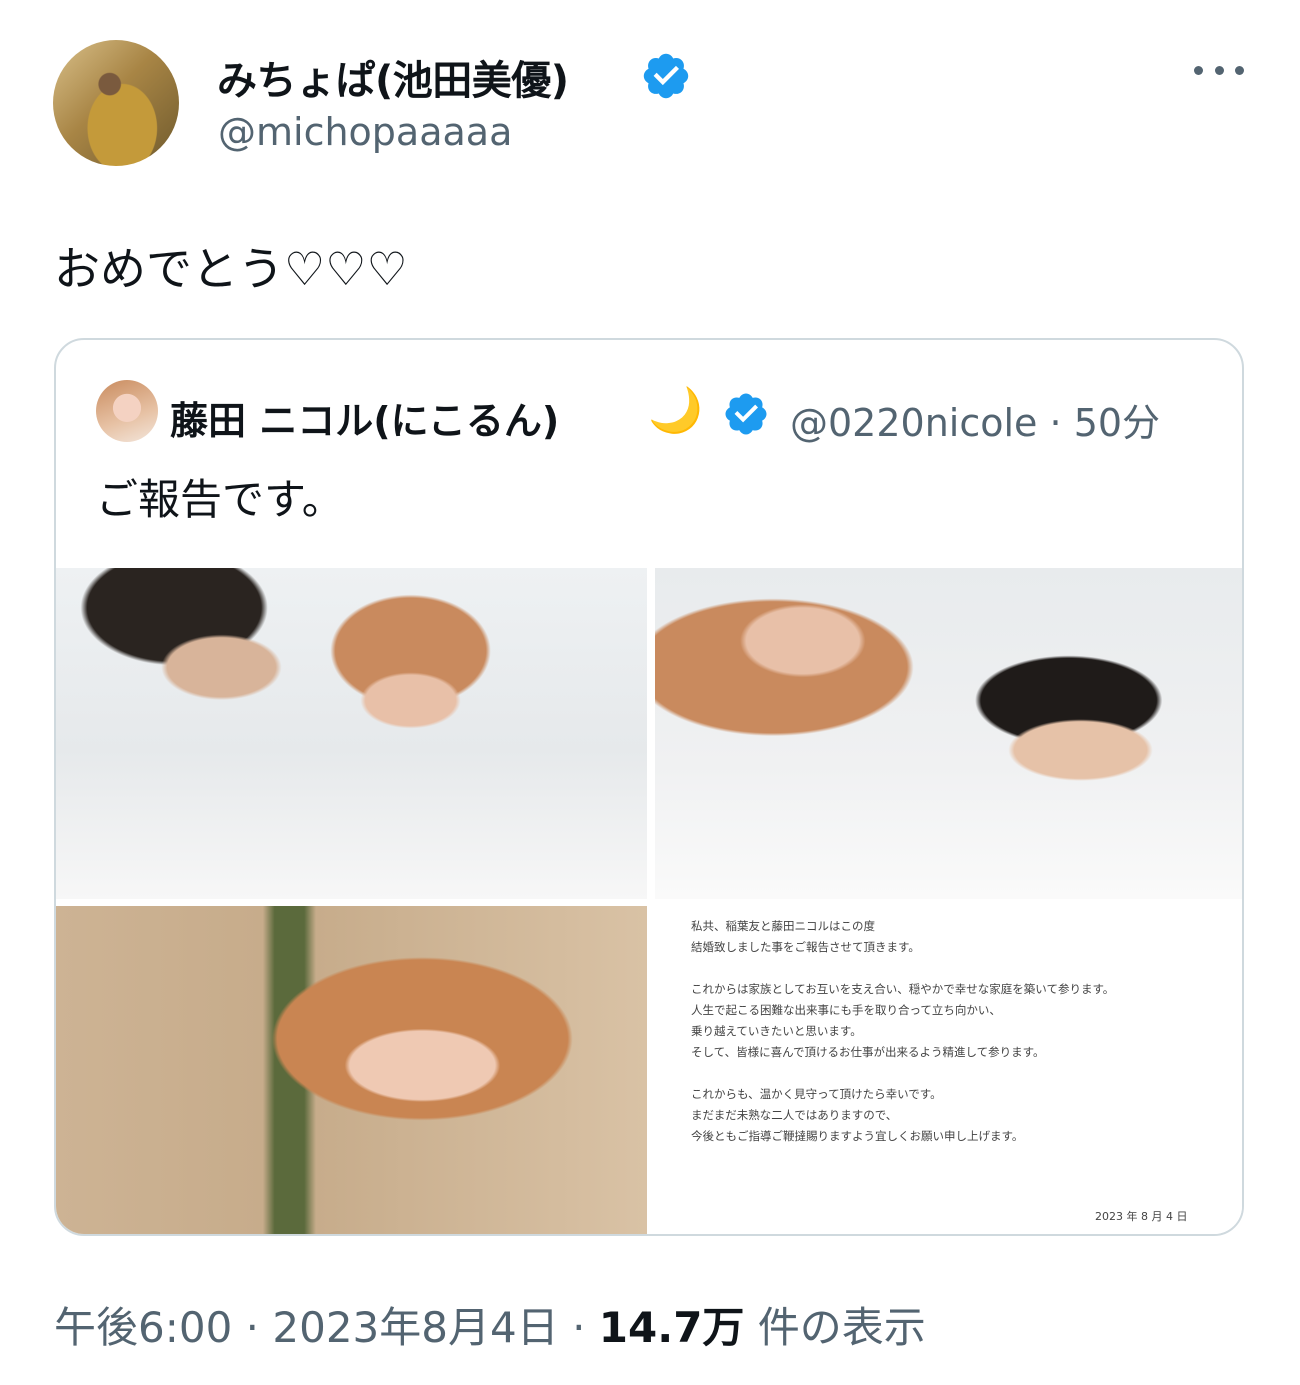 The image size is (1300, 1385). I want to click on crescent-moon-emoji: 🌙, so click(675, 410).